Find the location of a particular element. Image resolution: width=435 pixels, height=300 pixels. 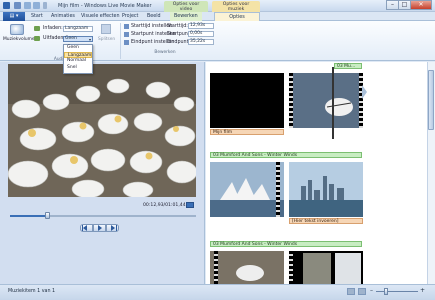

caption-bar: [Hier tekst invoeren] is located at coordinates (326, 221).